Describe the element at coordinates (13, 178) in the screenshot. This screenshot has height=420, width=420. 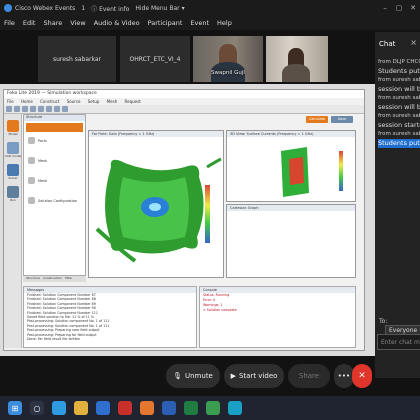
I see `side-icon-label: Solver` at that location.